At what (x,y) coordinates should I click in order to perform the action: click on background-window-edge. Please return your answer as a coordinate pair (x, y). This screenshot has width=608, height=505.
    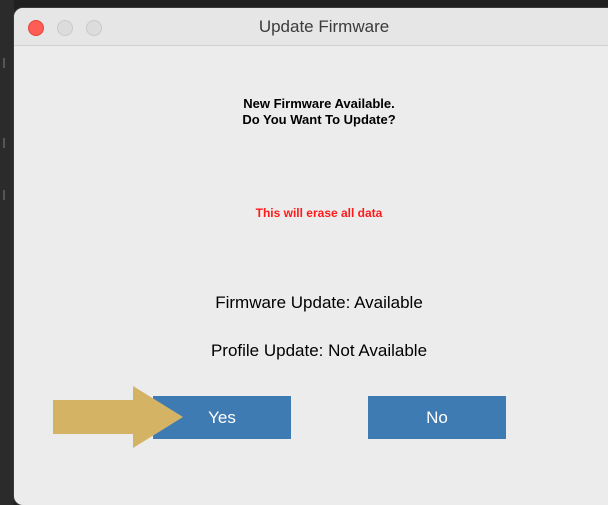
    Looking at the image, I should click on (7, 252).